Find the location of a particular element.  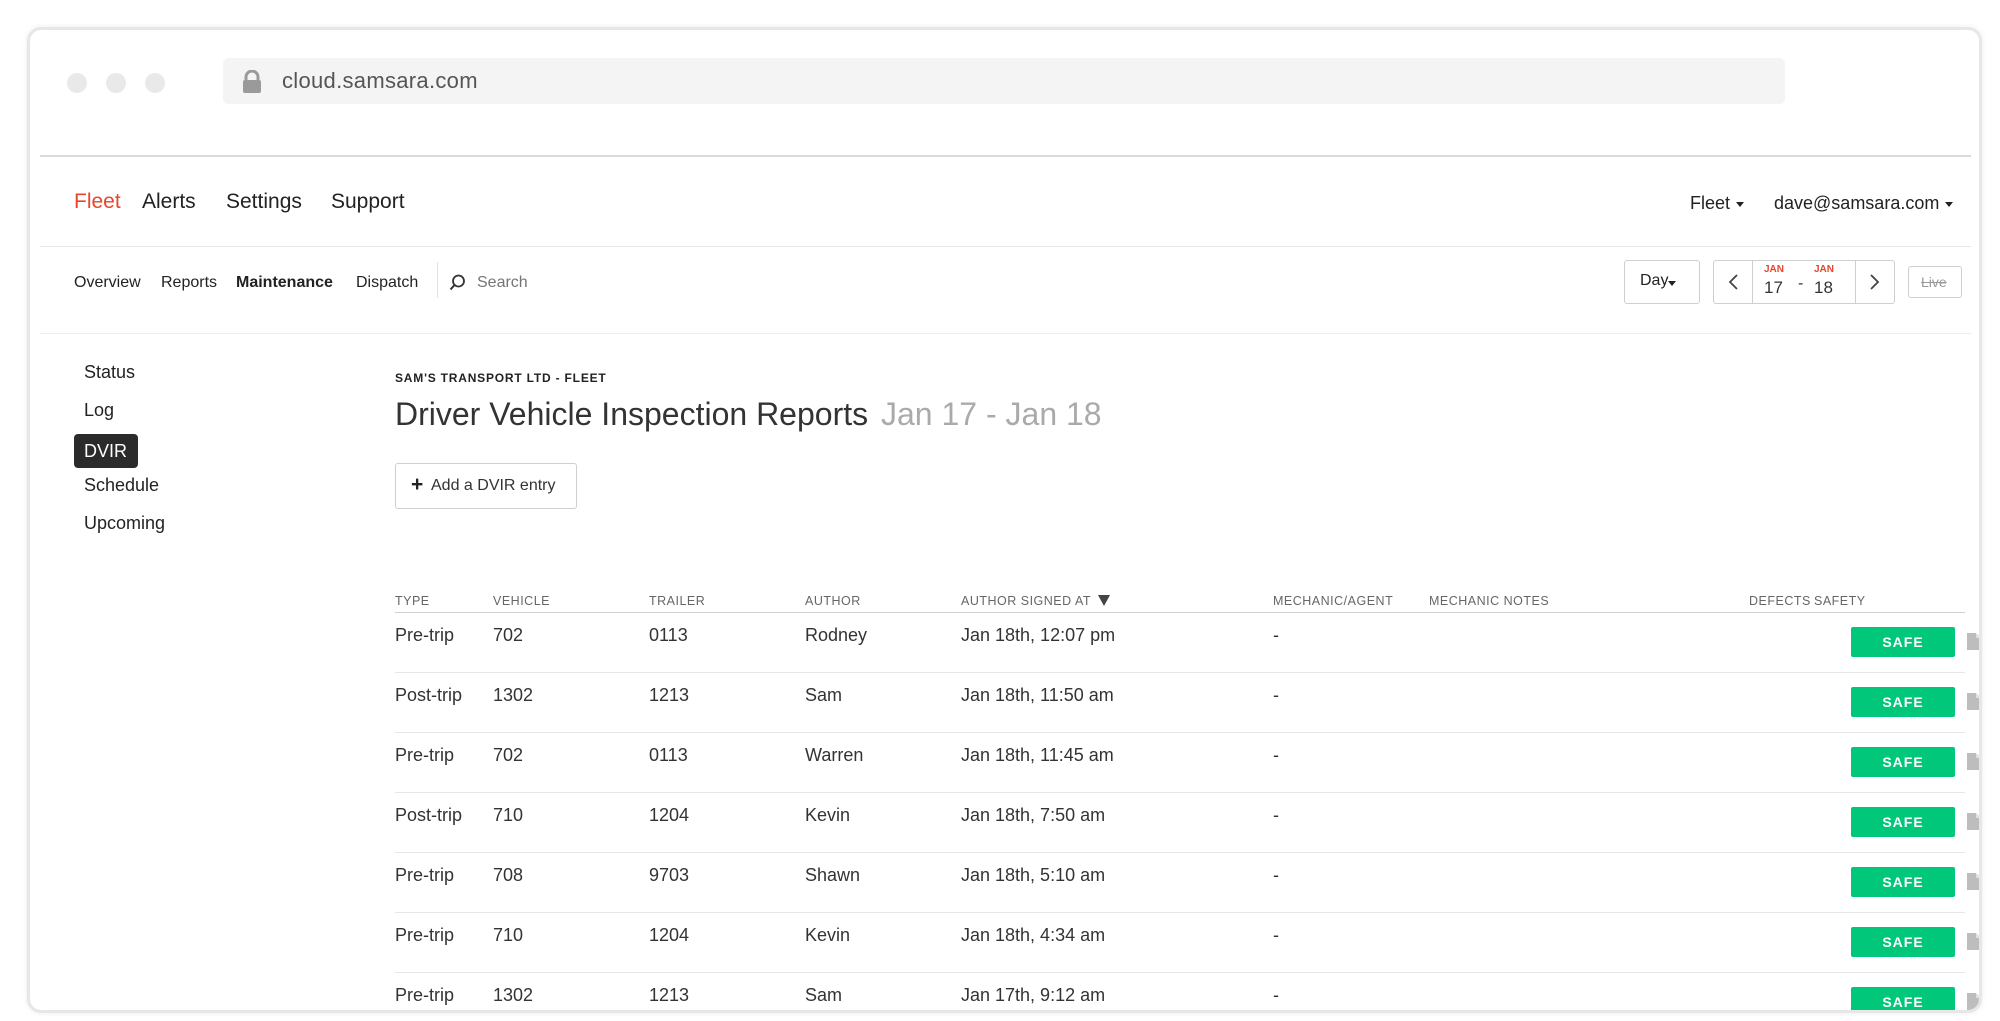

col-defects: DEFECTS is located at coordinates (1780, 601).